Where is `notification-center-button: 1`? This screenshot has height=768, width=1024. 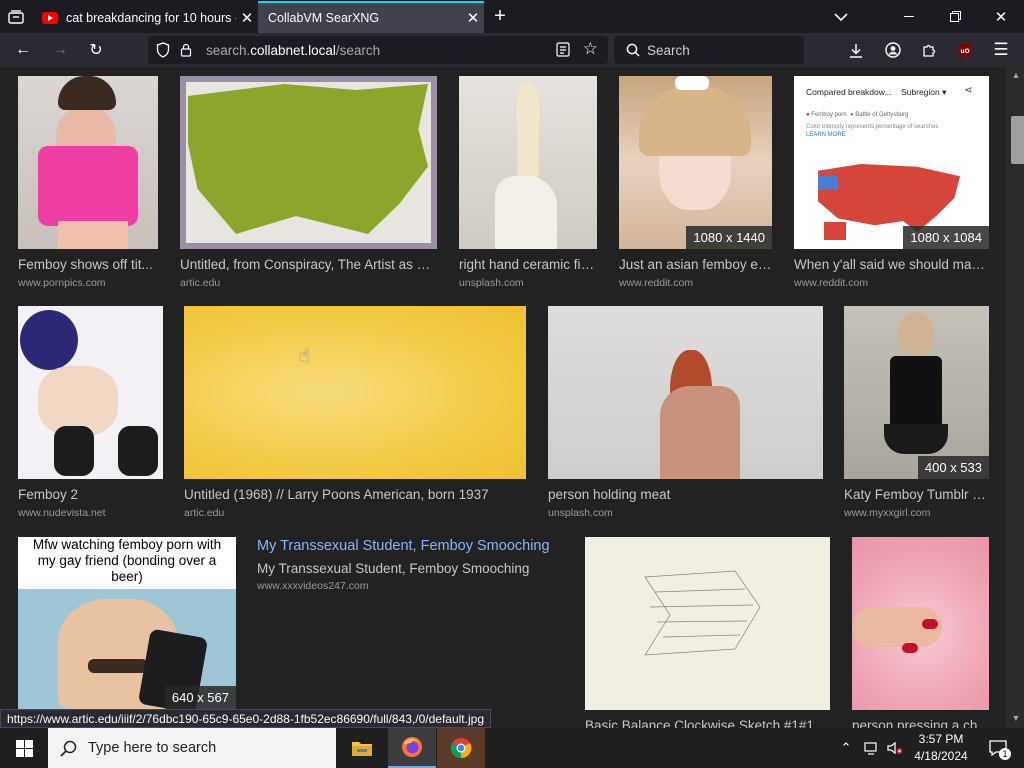
notification-center-button: 1 is located at coordinates (998, 748).